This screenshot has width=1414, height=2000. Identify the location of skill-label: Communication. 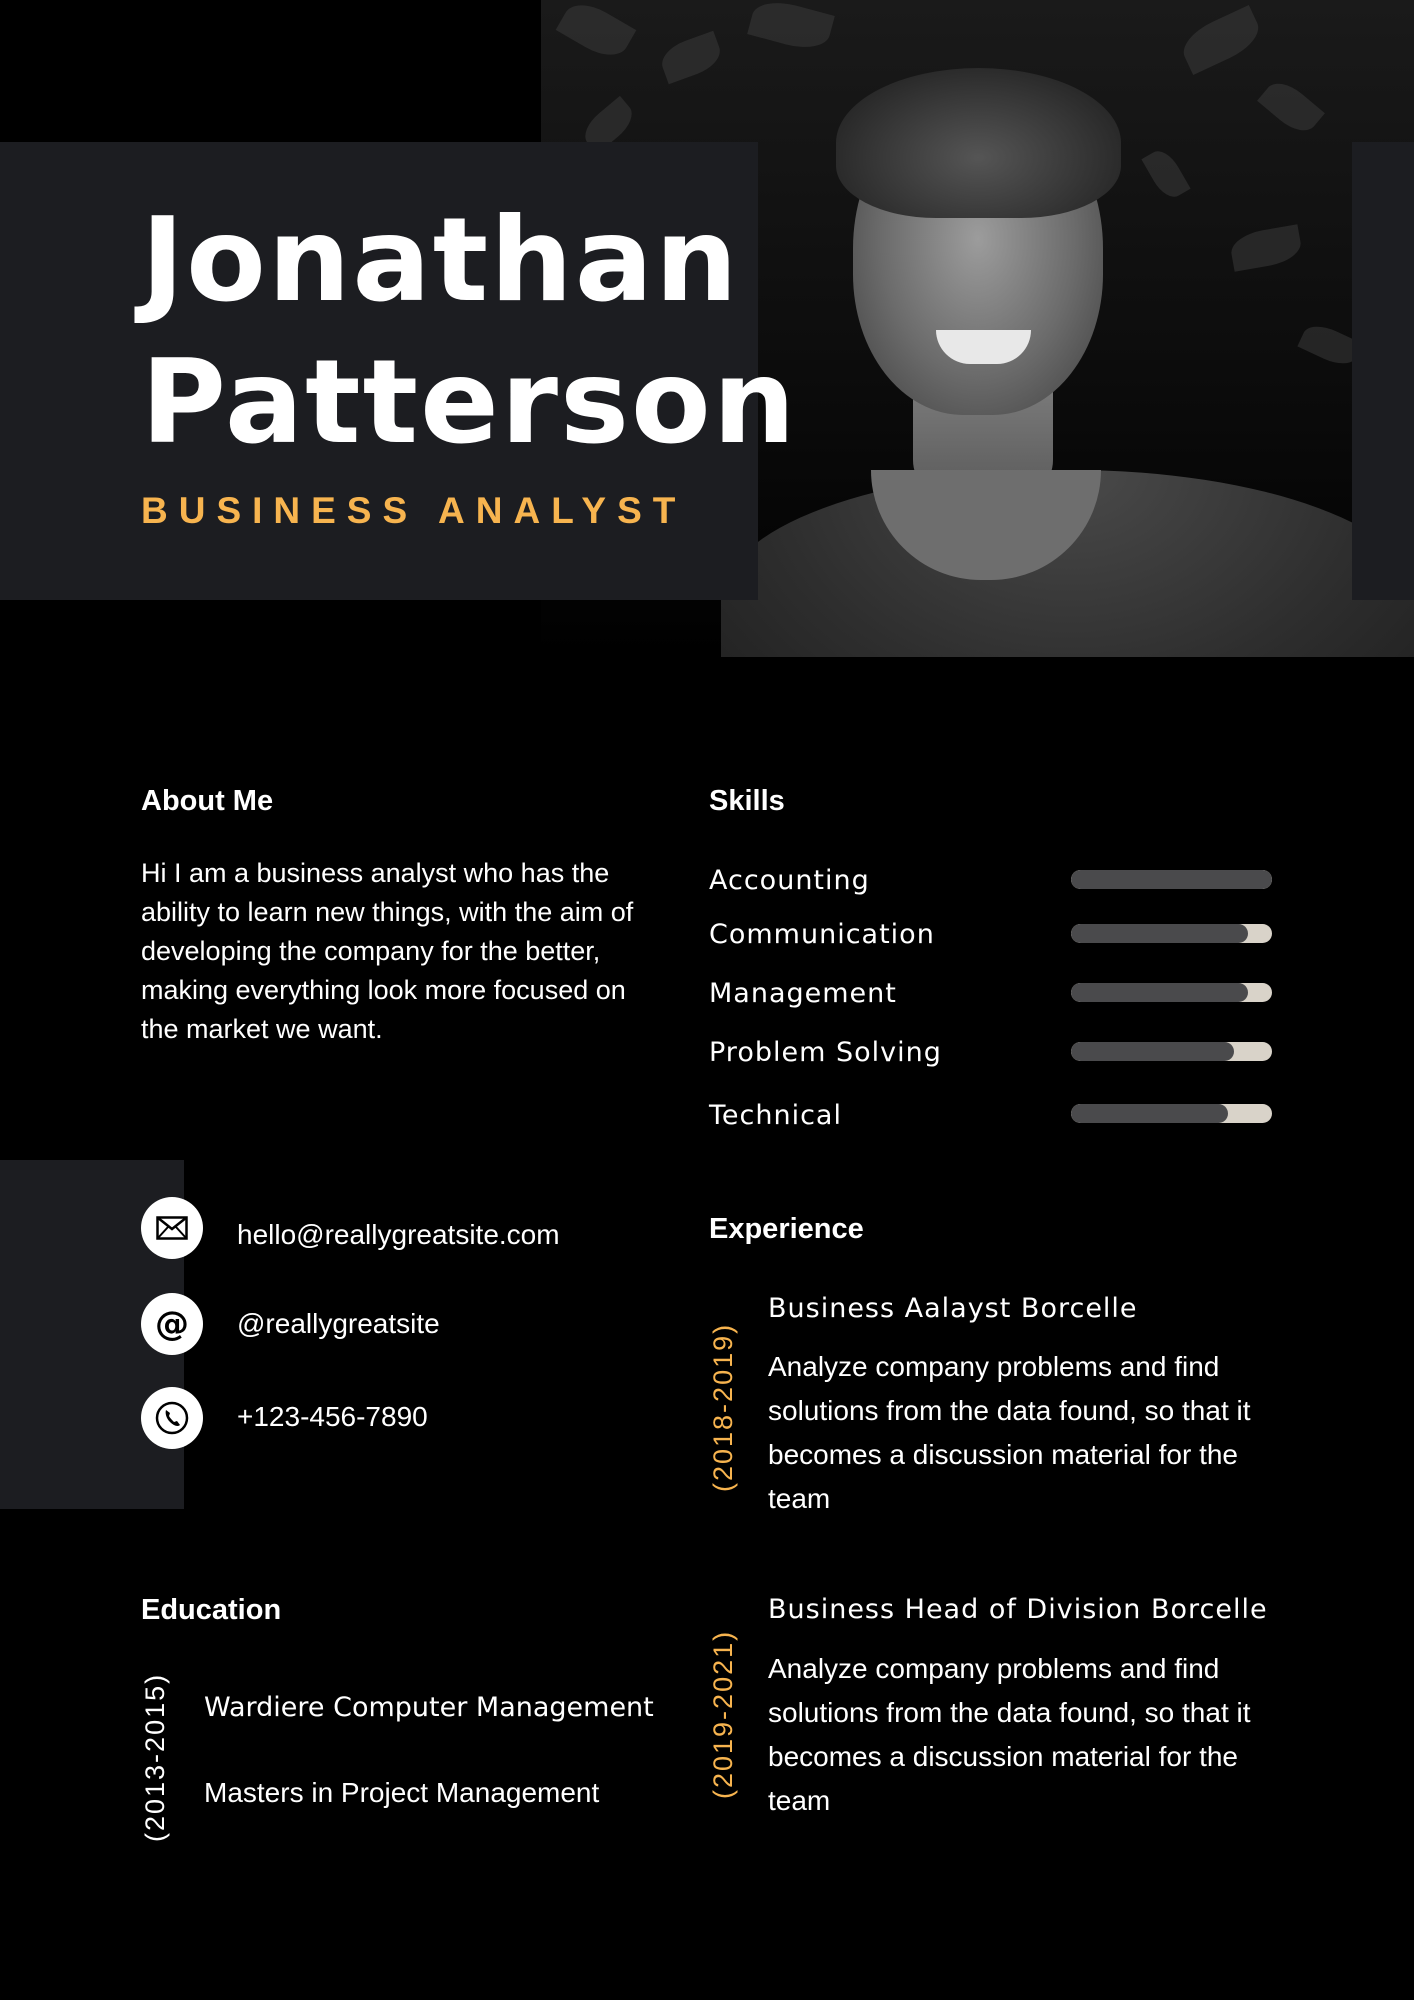
(822, 934).